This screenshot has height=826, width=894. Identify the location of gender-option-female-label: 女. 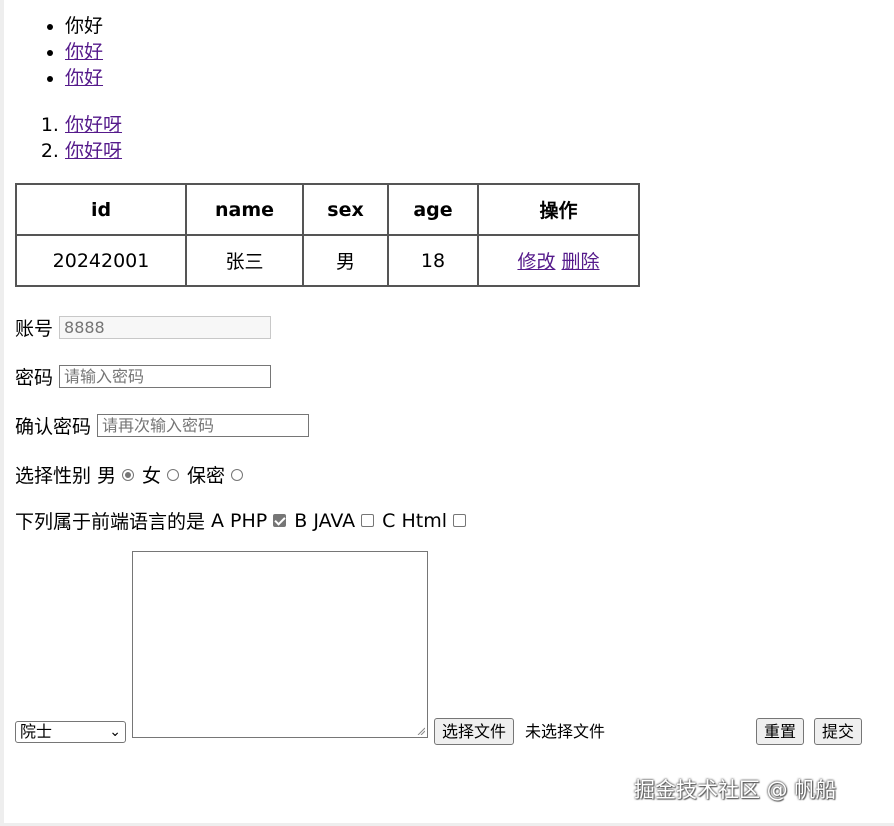
(152, 476).